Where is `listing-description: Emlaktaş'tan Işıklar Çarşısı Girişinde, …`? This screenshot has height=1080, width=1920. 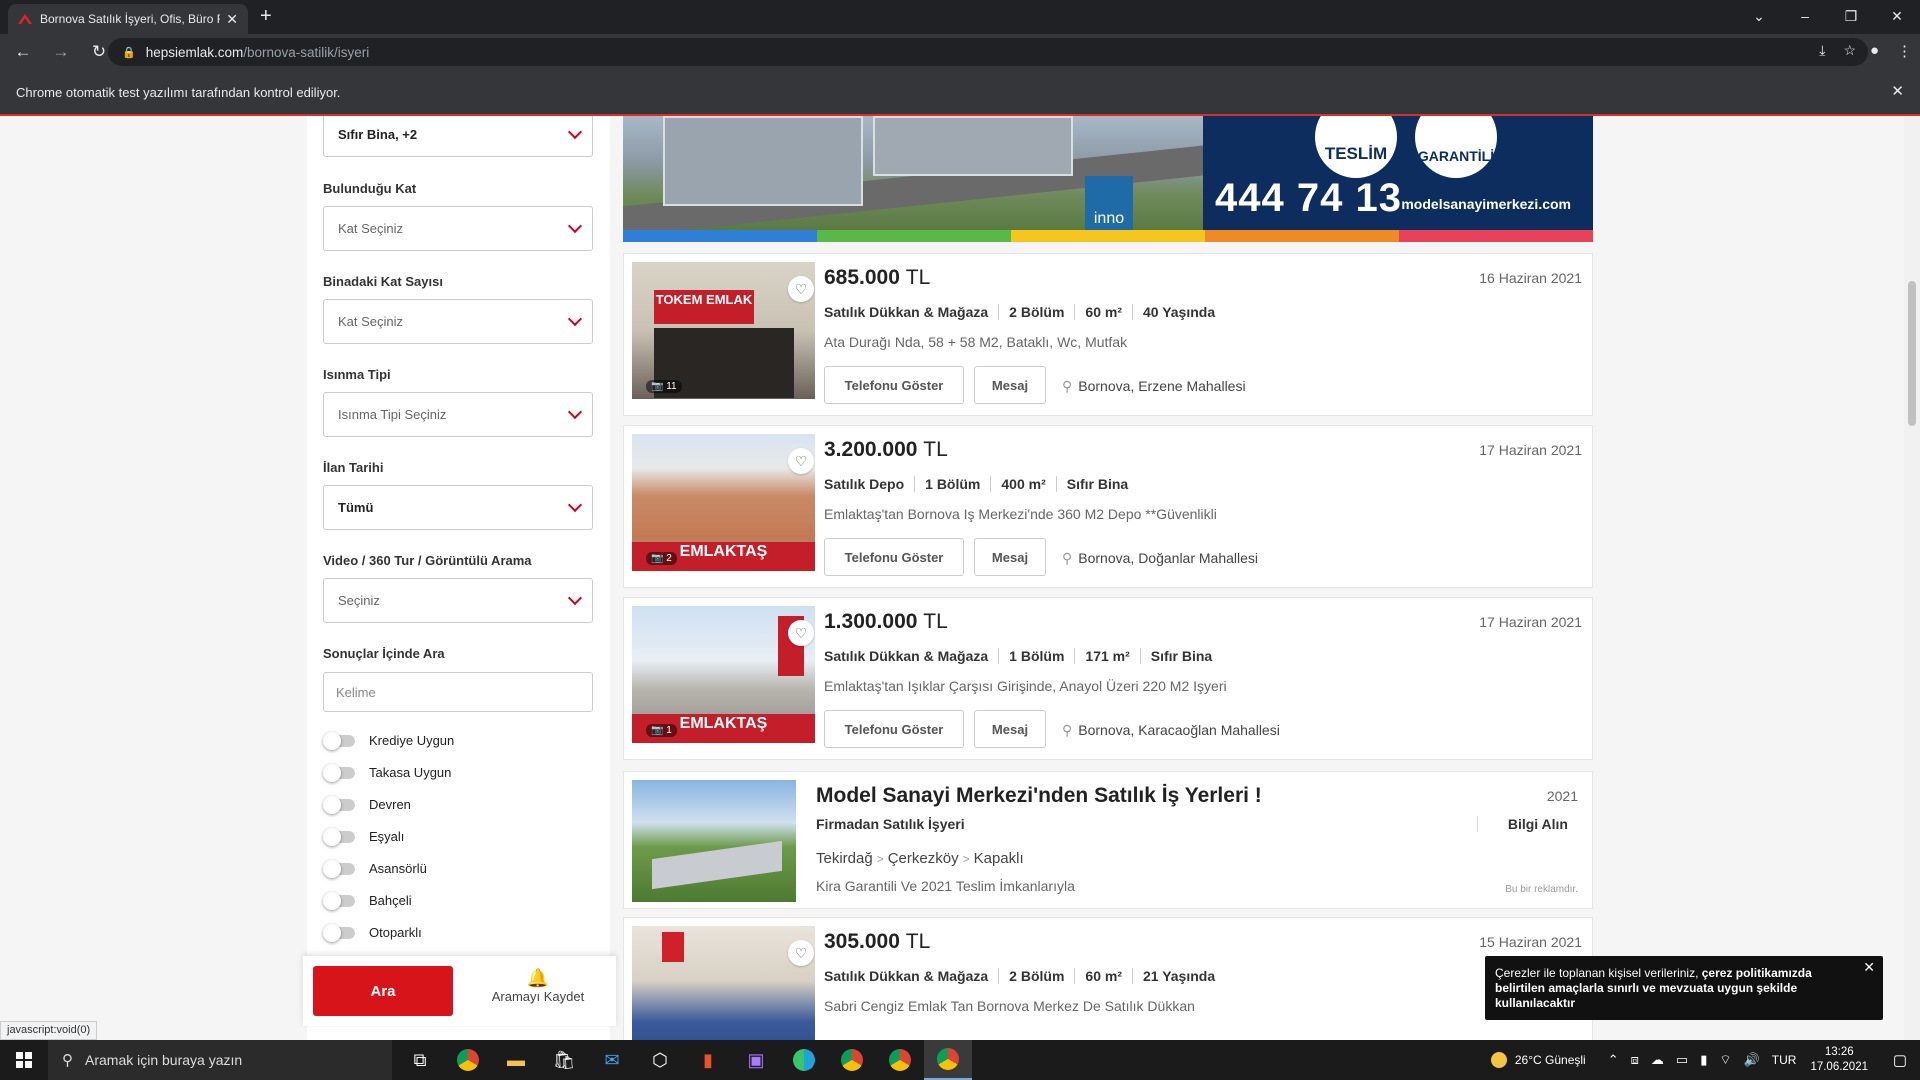
listing-description: Emlaktaş'tan Işıklar Çarşısı Girişinde, … is located at coordinates (1025, 686).